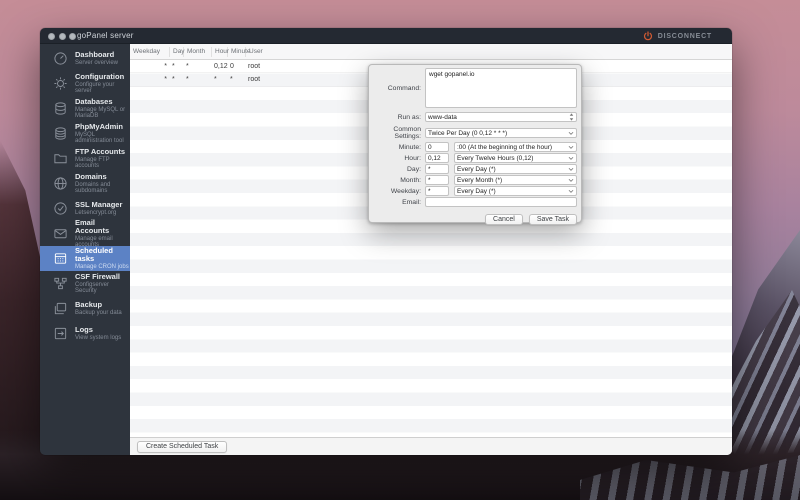  Describe the element at coordinates (60, 58) in the screenshot. I see `gauge-icon` at that location.